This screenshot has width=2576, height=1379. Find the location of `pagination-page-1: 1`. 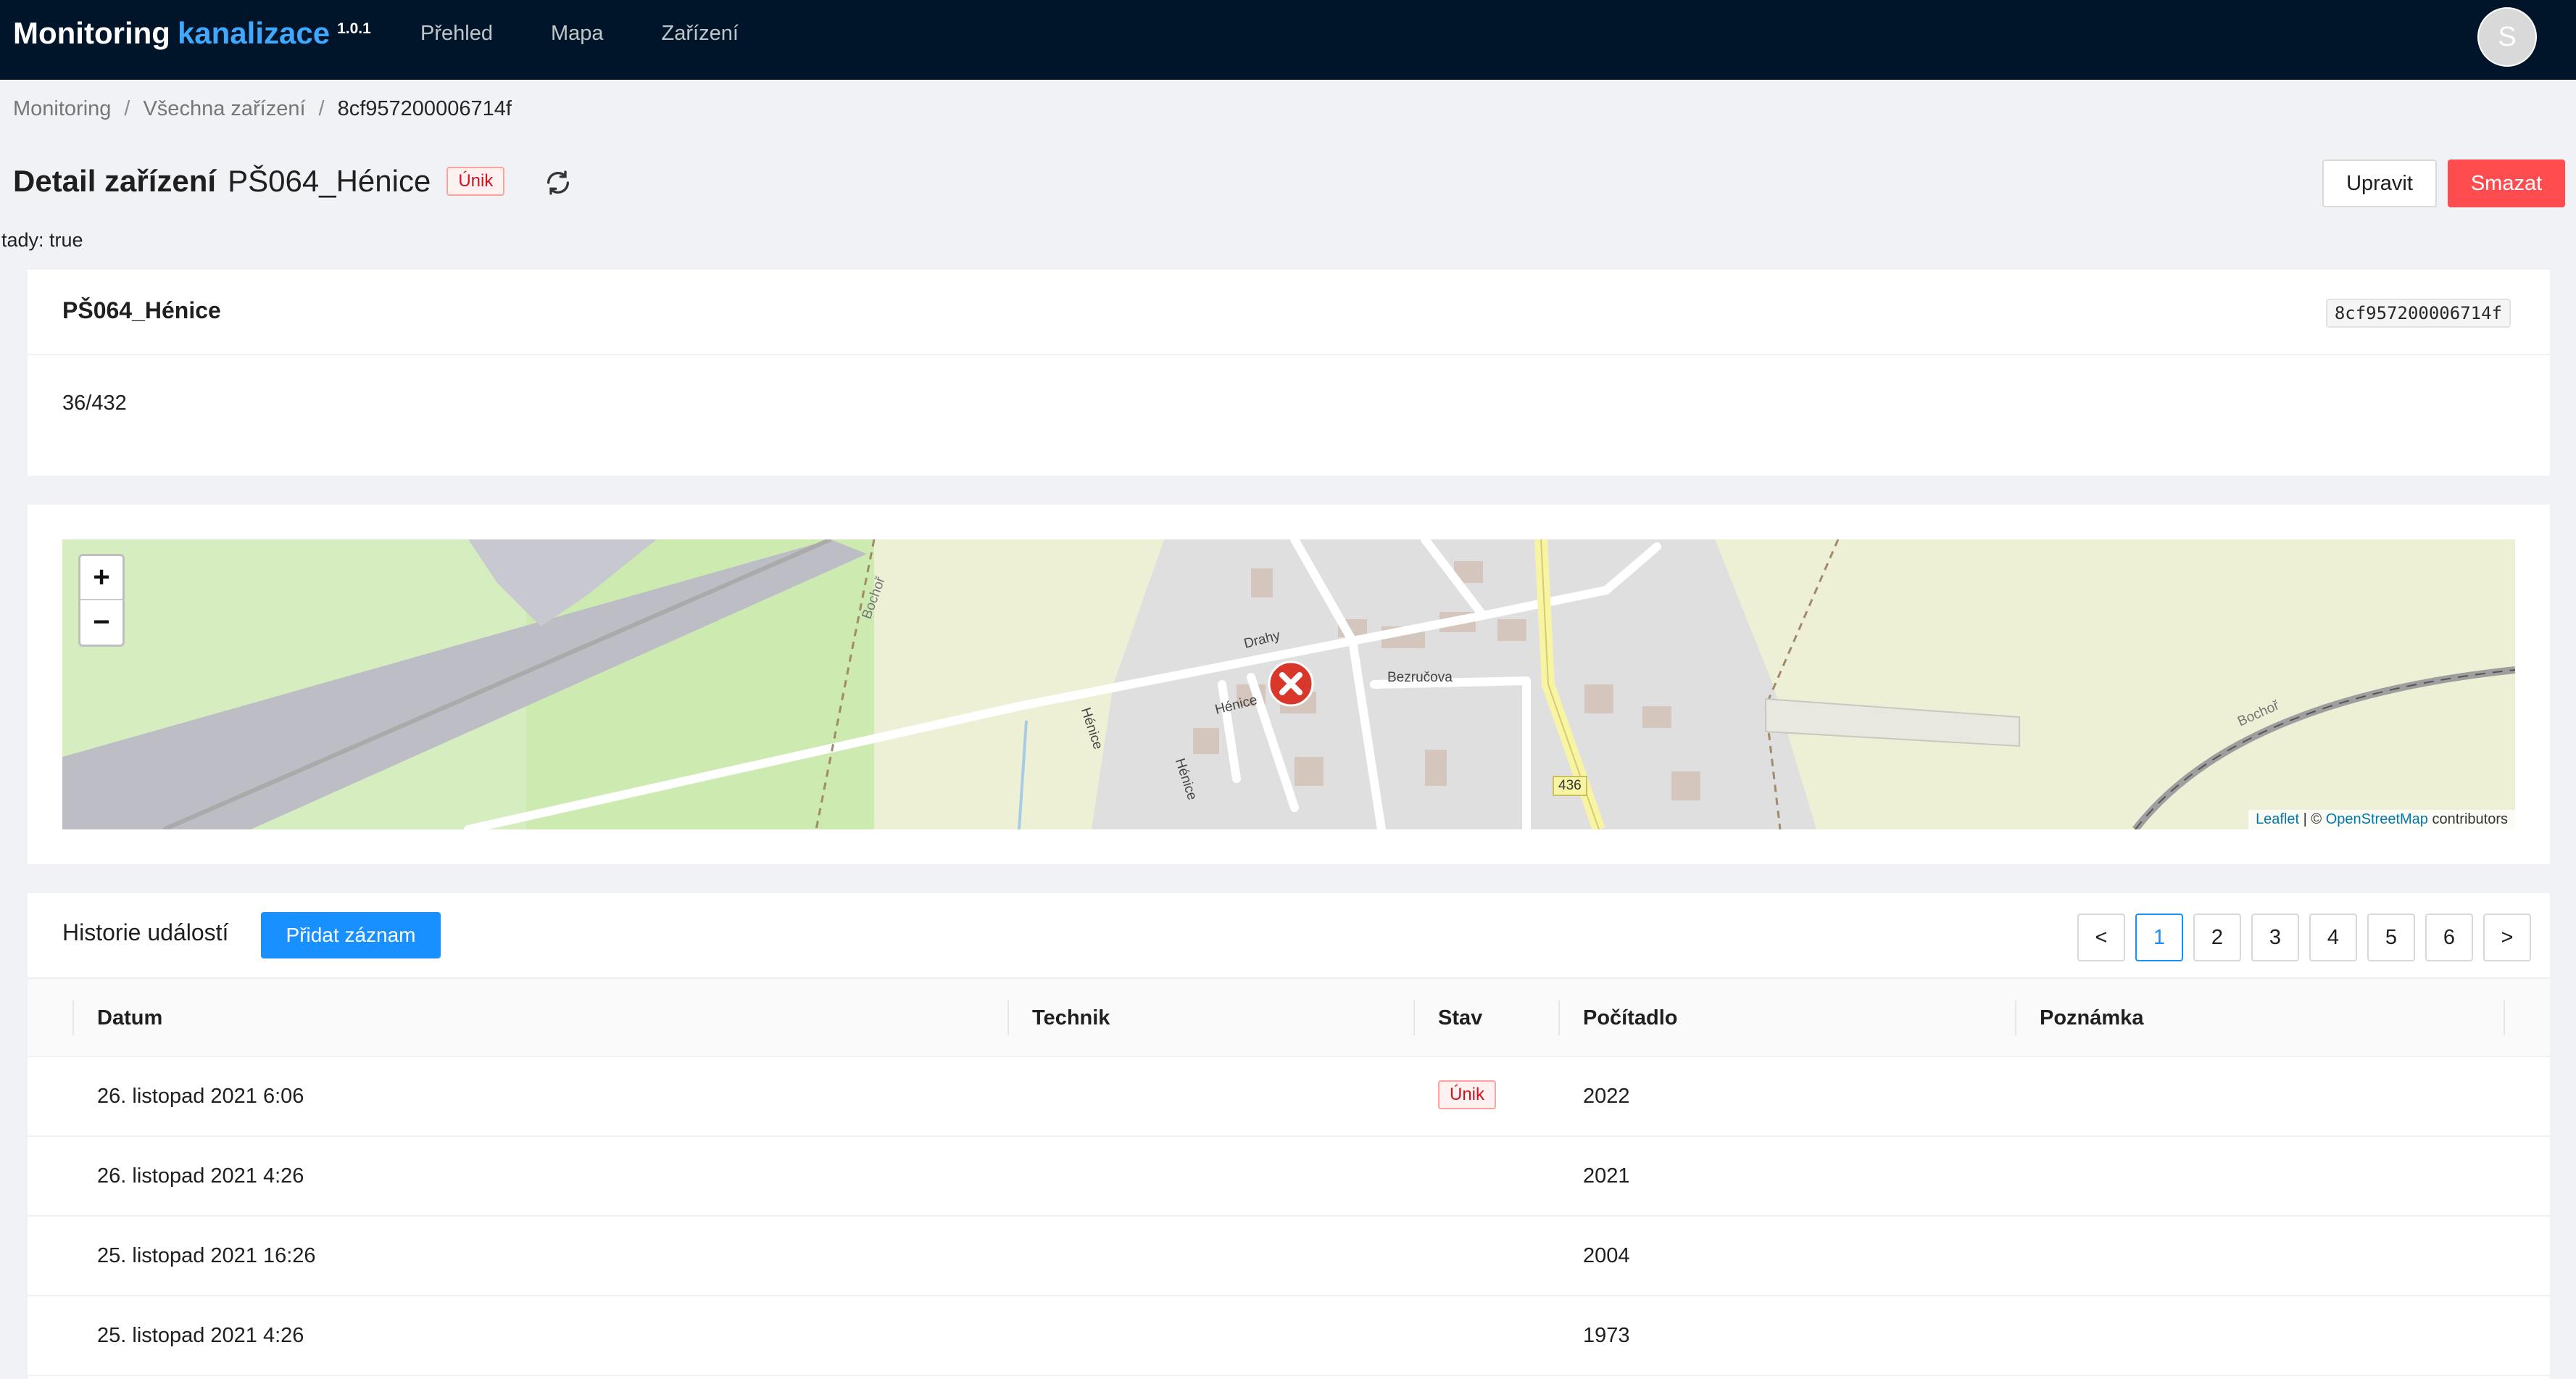

pagination-page-1: 1 is located at coordinates (2159, 938).